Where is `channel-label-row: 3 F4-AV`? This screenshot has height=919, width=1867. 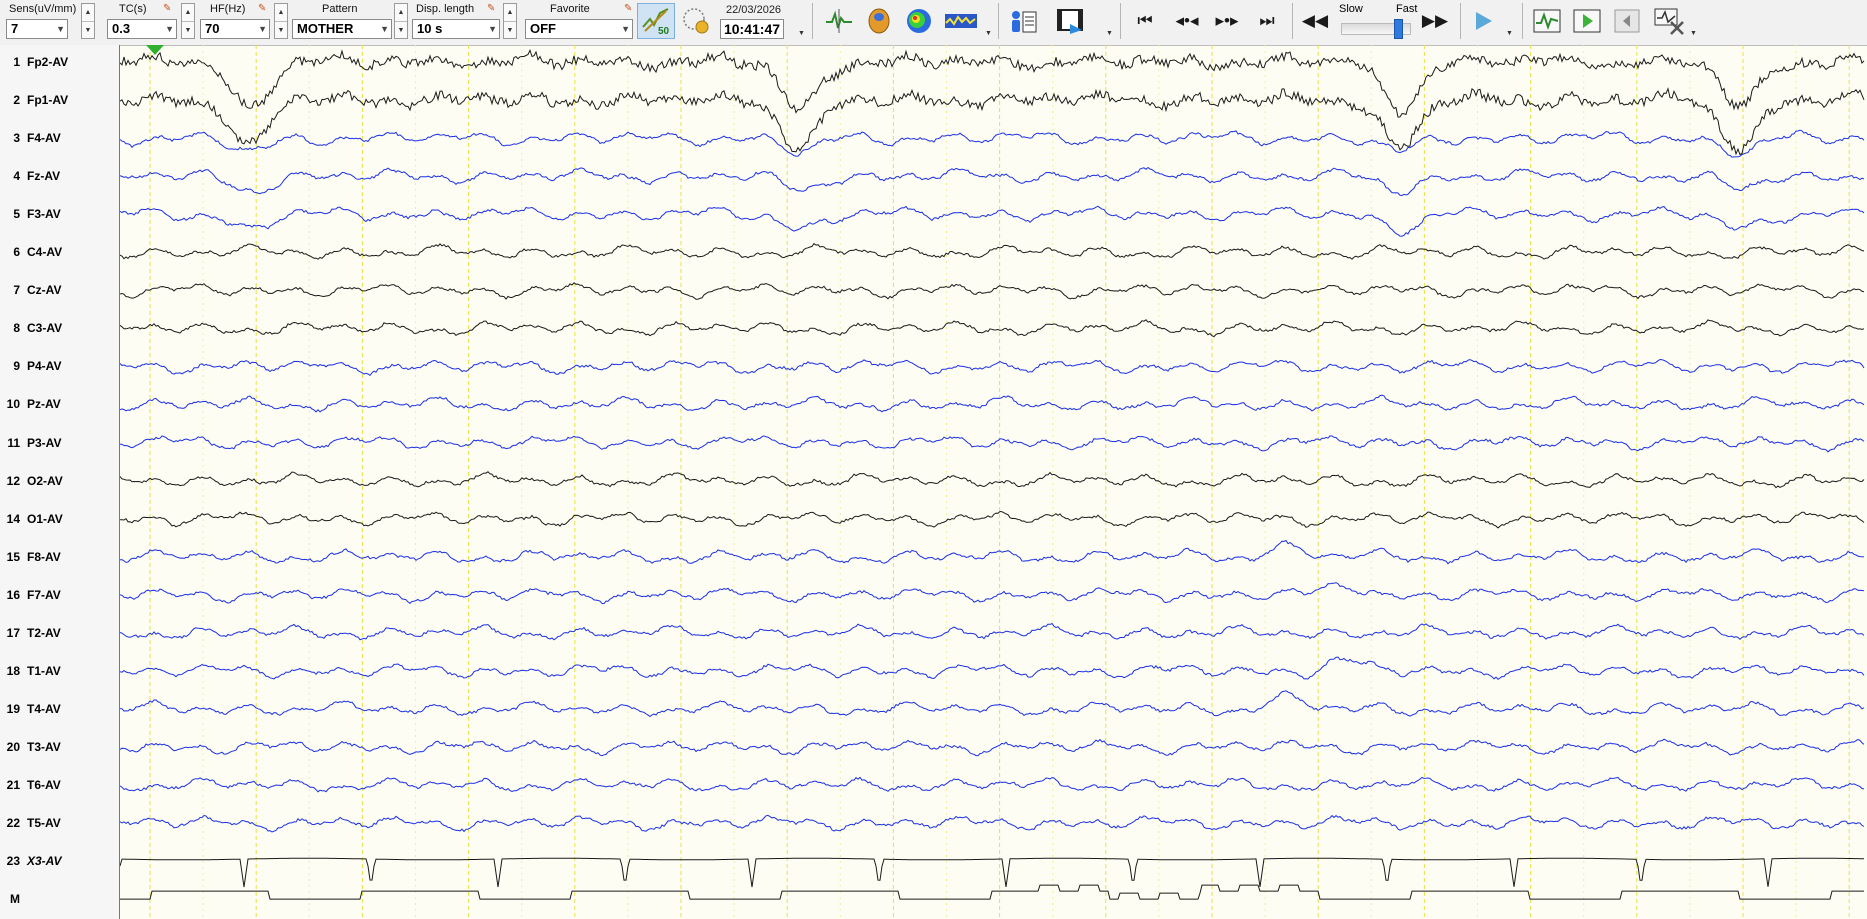 channel-label-row: 3 F4-AV is located at coordinates (60, 138).